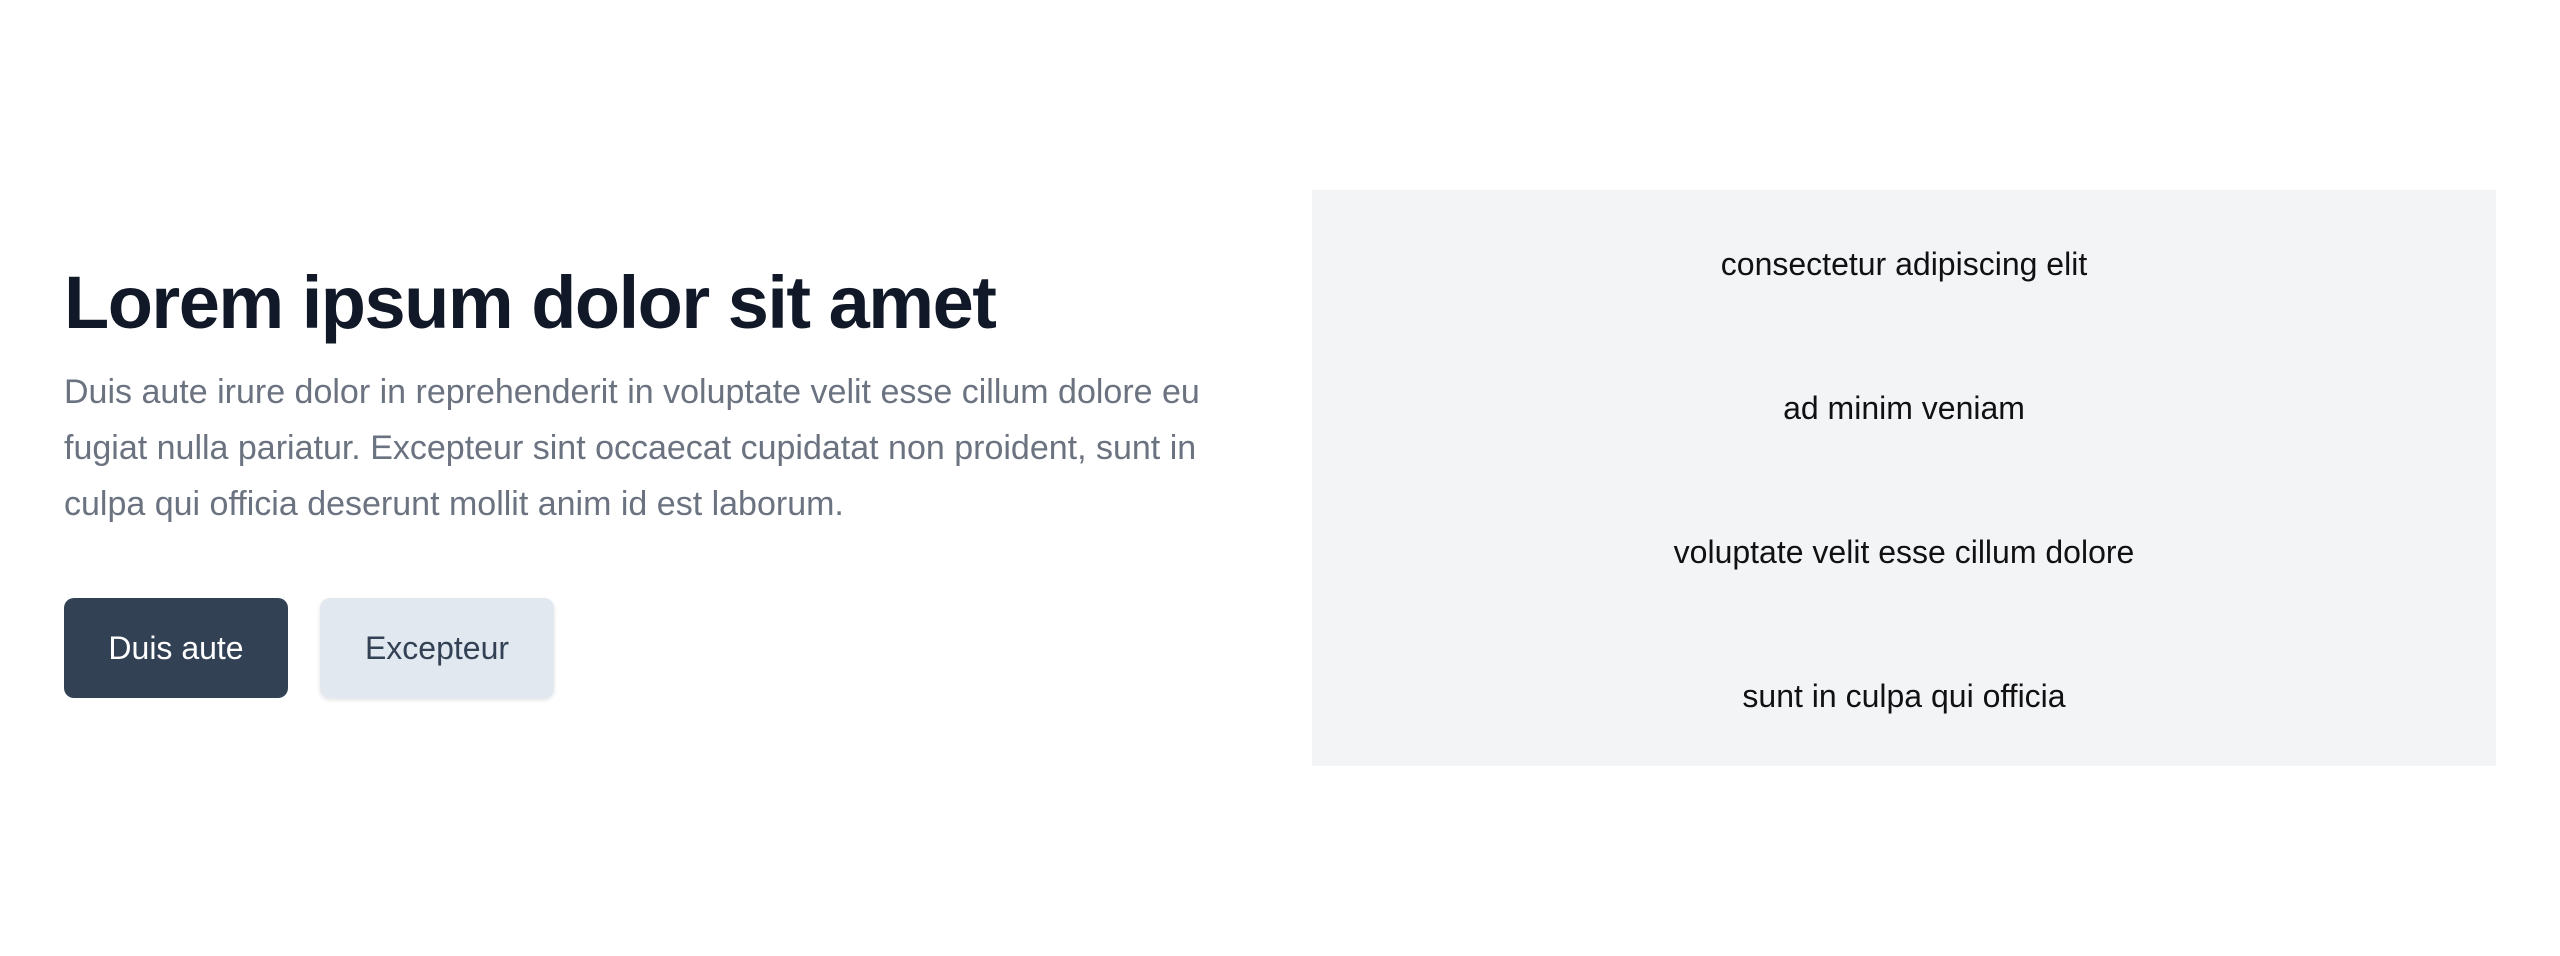  What do you see at coordinates (1904, 264) in the screenshot?
I see `feature-item: consectetur adipiscing elit` at bounding box center [1904, 264].